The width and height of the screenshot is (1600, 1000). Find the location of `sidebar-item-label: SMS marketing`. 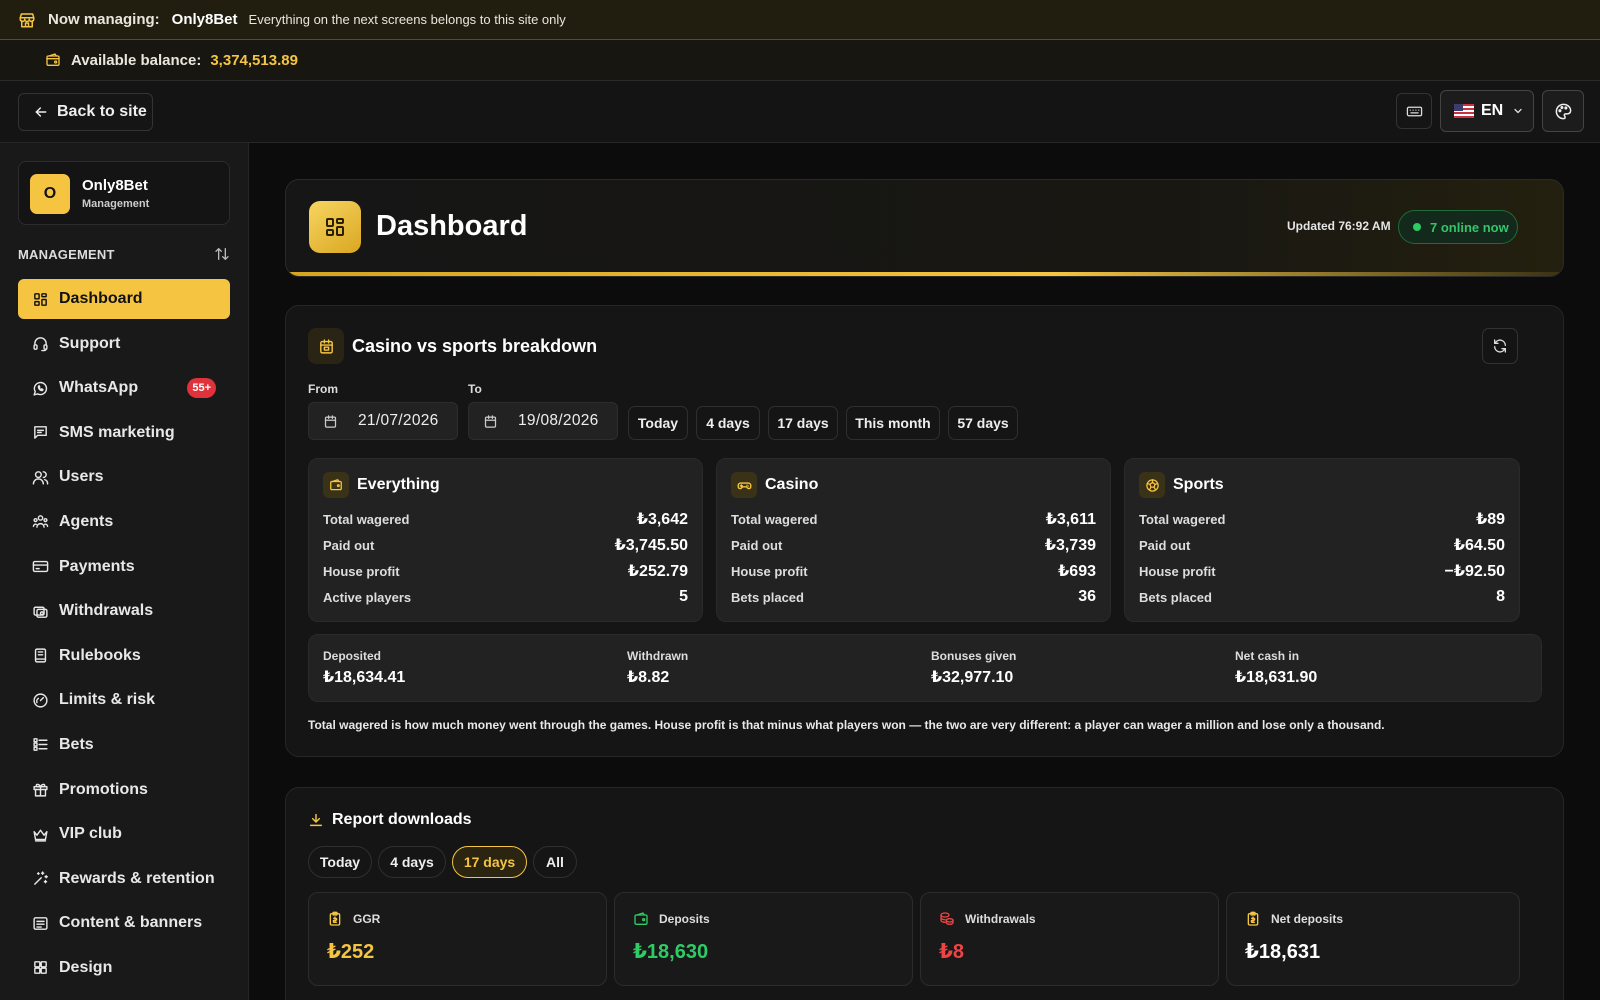

sidebar-item-label: SMS marketing is located at coordinates (117, 432).